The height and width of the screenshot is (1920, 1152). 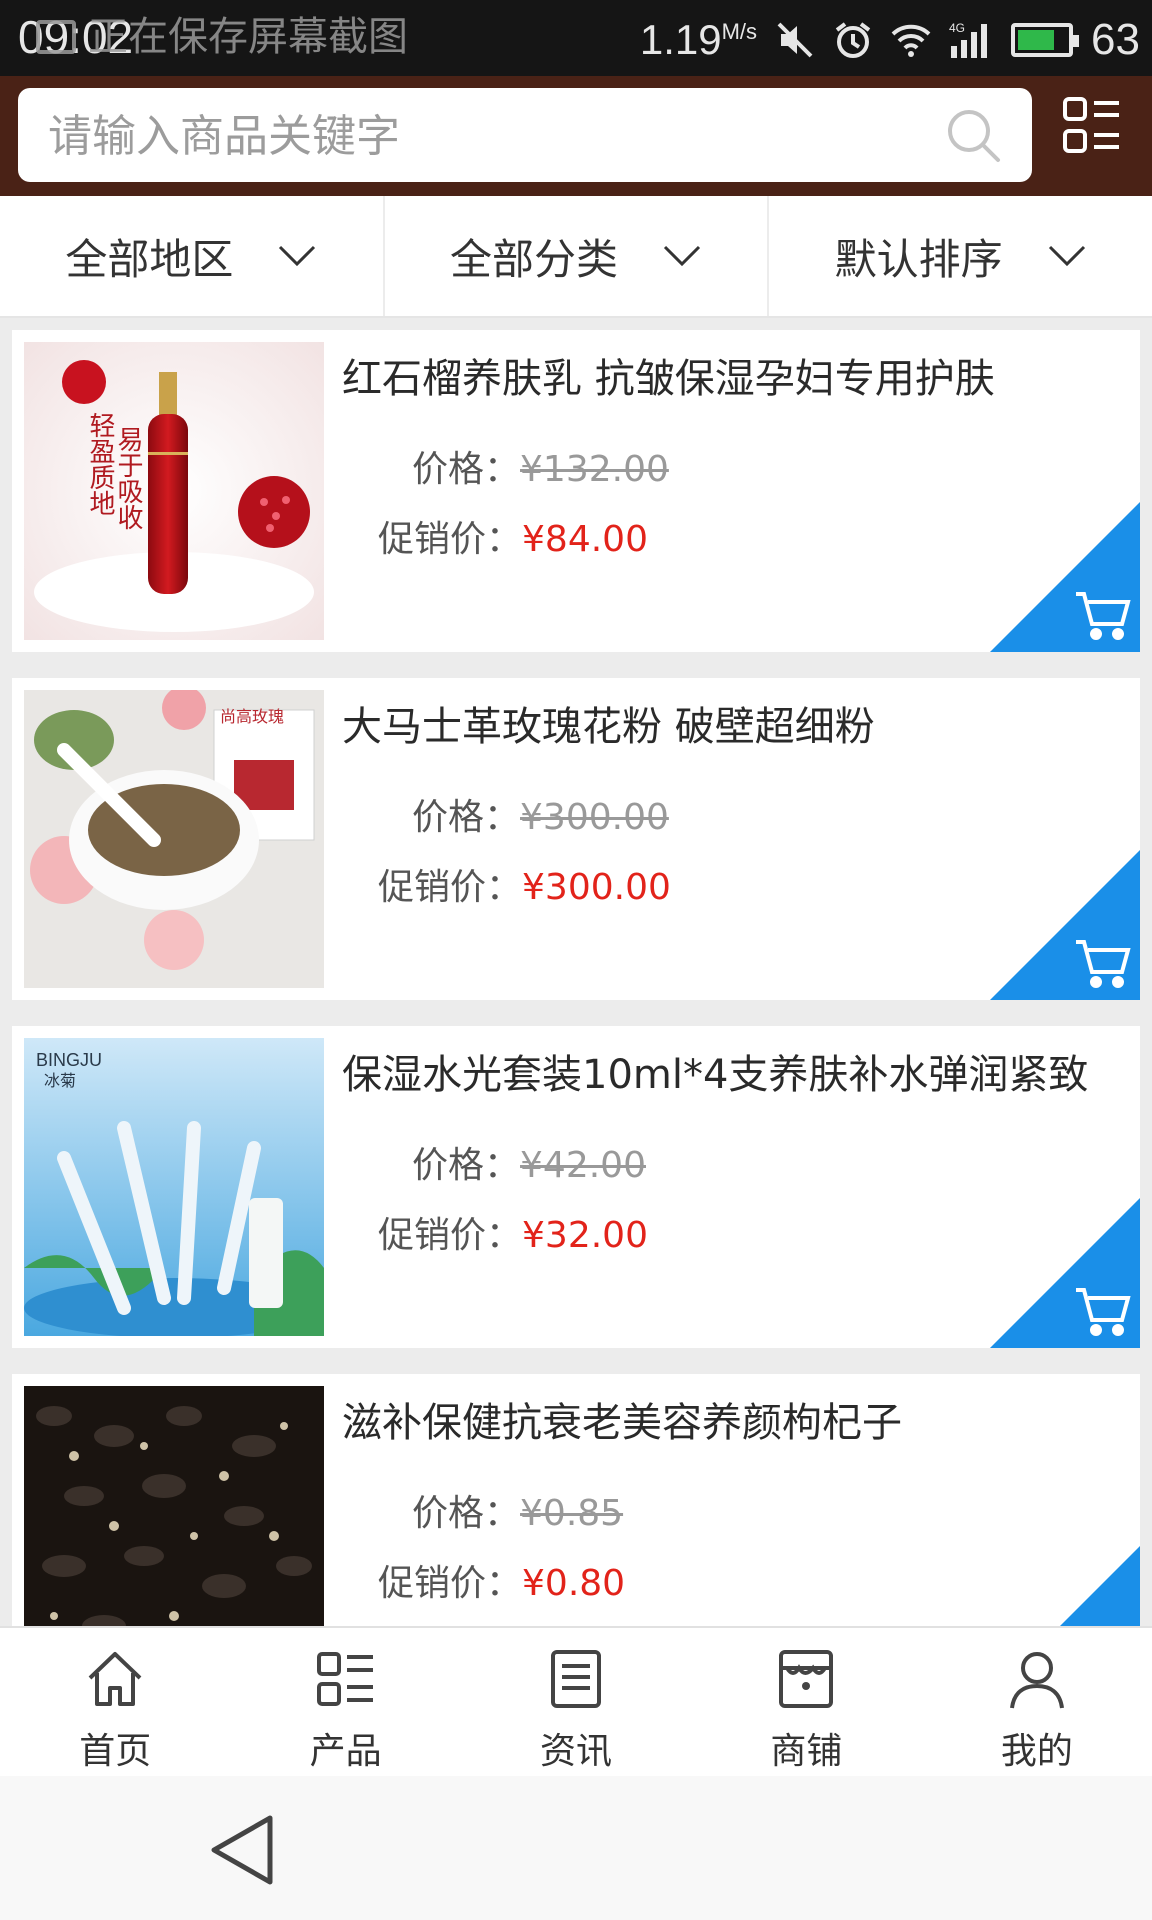 What do you see at coordinates (918, 259) in the screenshot?
I see `filter-label: 默认排序` at bounding box center [918, 259].